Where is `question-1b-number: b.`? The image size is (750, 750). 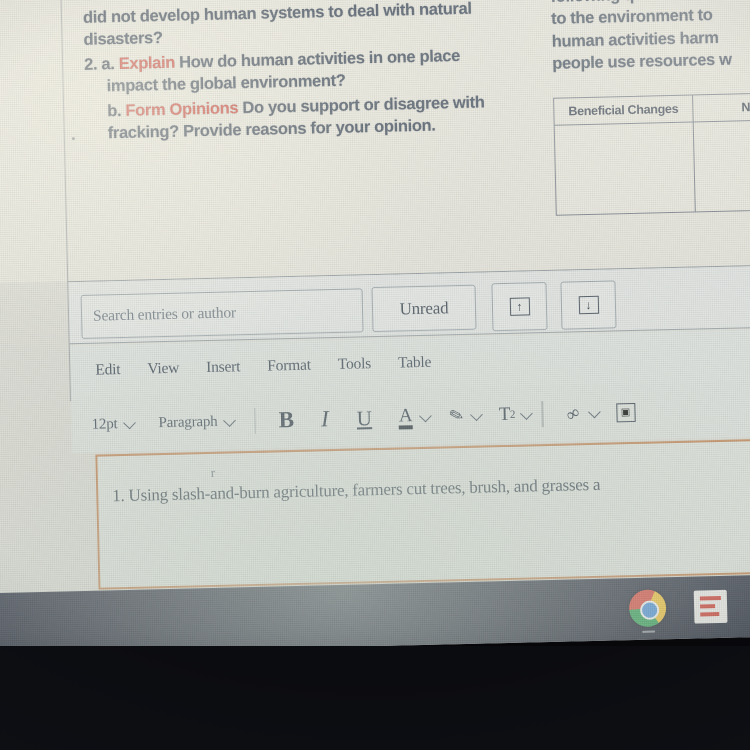 question-1b-number: b. is located at coordinates (89, 2).